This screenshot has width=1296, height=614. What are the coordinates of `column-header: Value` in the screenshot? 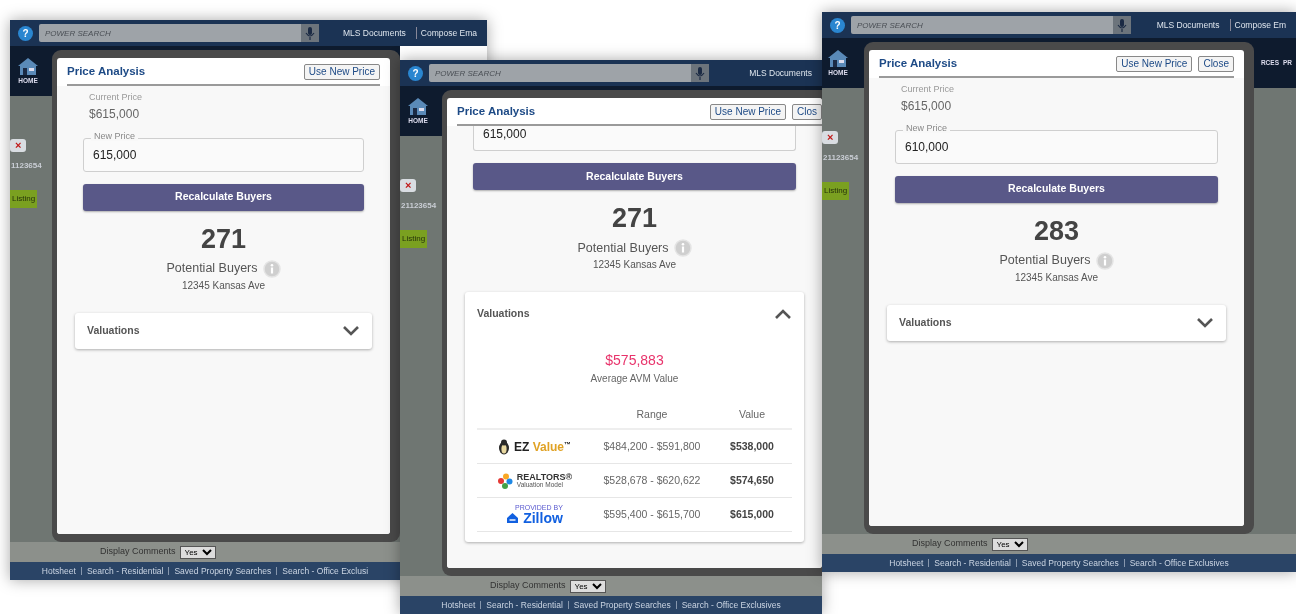 It's located at (752, 415).